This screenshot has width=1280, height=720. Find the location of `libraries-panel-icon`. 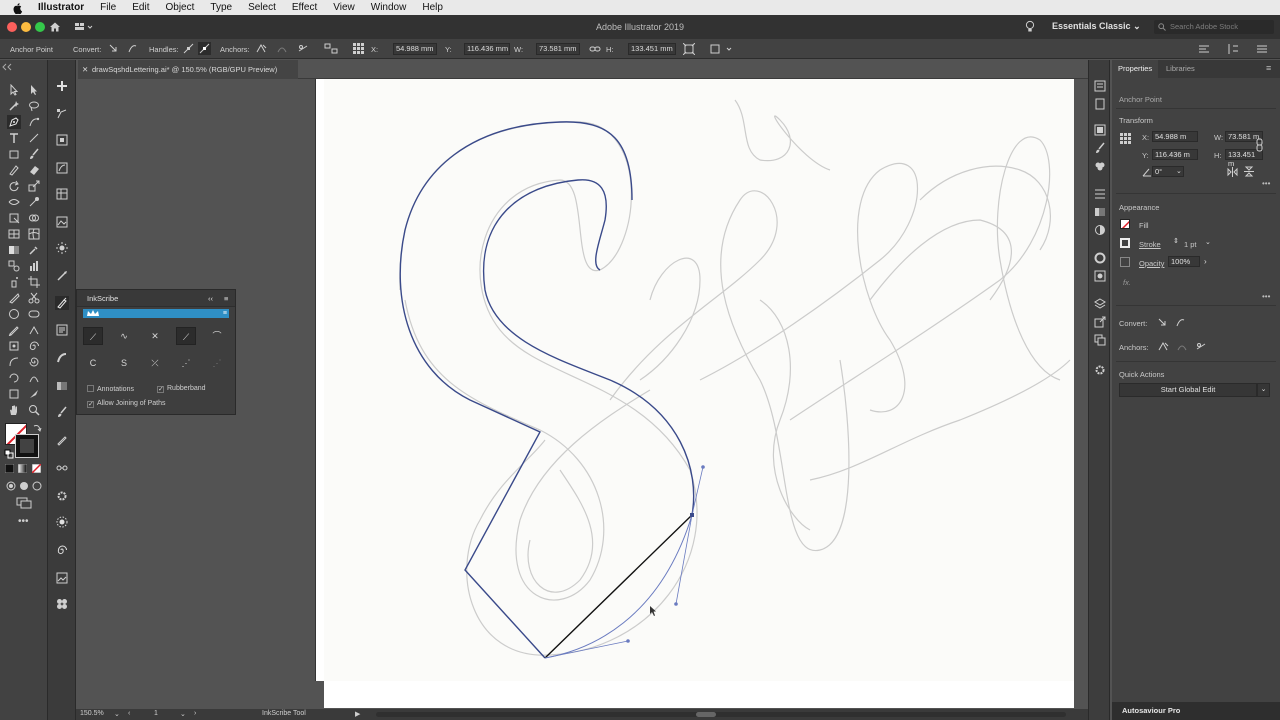

libraries-panel-icon is located at coordinates (1100, 104).